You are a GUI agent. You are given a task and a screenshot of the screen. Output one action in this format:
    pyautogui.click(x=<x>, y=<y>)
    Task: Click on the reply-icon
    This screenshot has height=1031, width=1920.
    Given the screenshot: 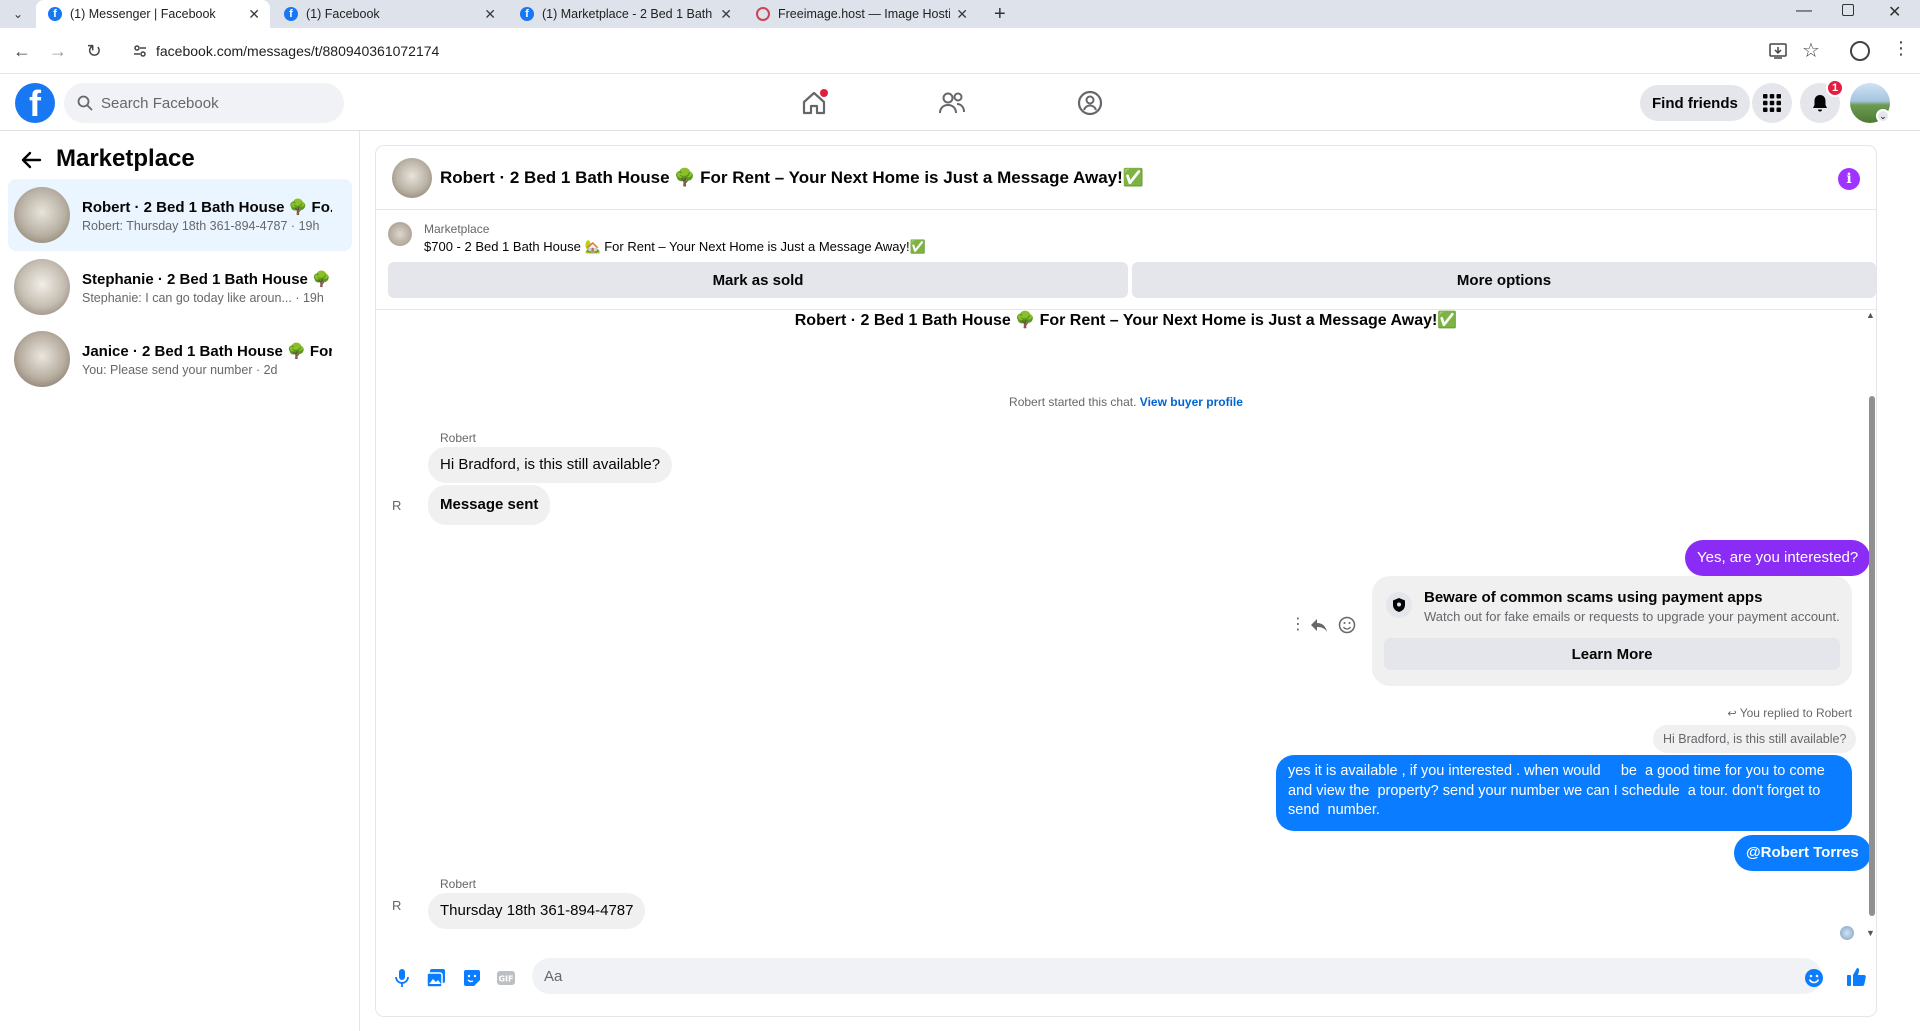 What is the action you would take?
    pyautogui.click(x=1319, y=625)
    